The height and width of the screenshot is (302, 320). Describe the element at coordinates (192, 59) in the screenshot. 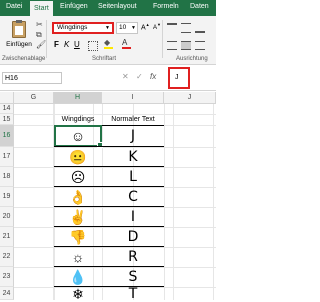

I see `alignment-group-label: Ausrichtung` at that location.